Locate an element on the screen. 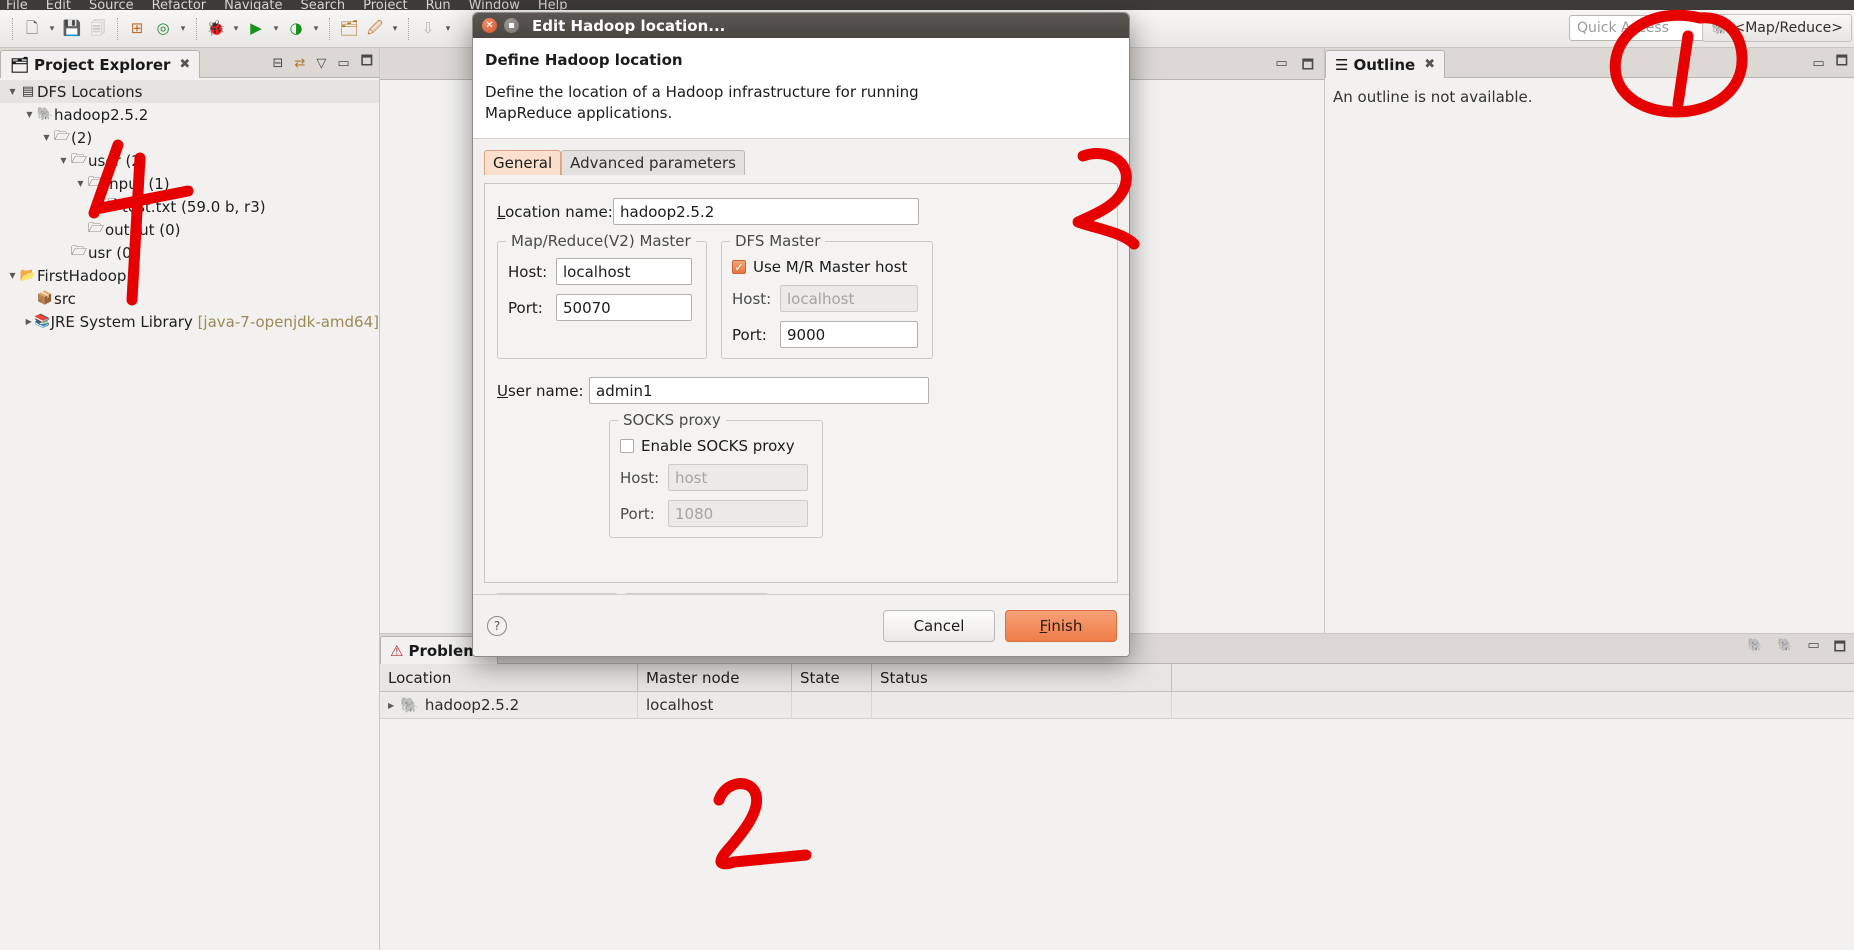 This screenshot has height=950, width=1854. close-icon: ✕ is located at coordinates (489, 25).